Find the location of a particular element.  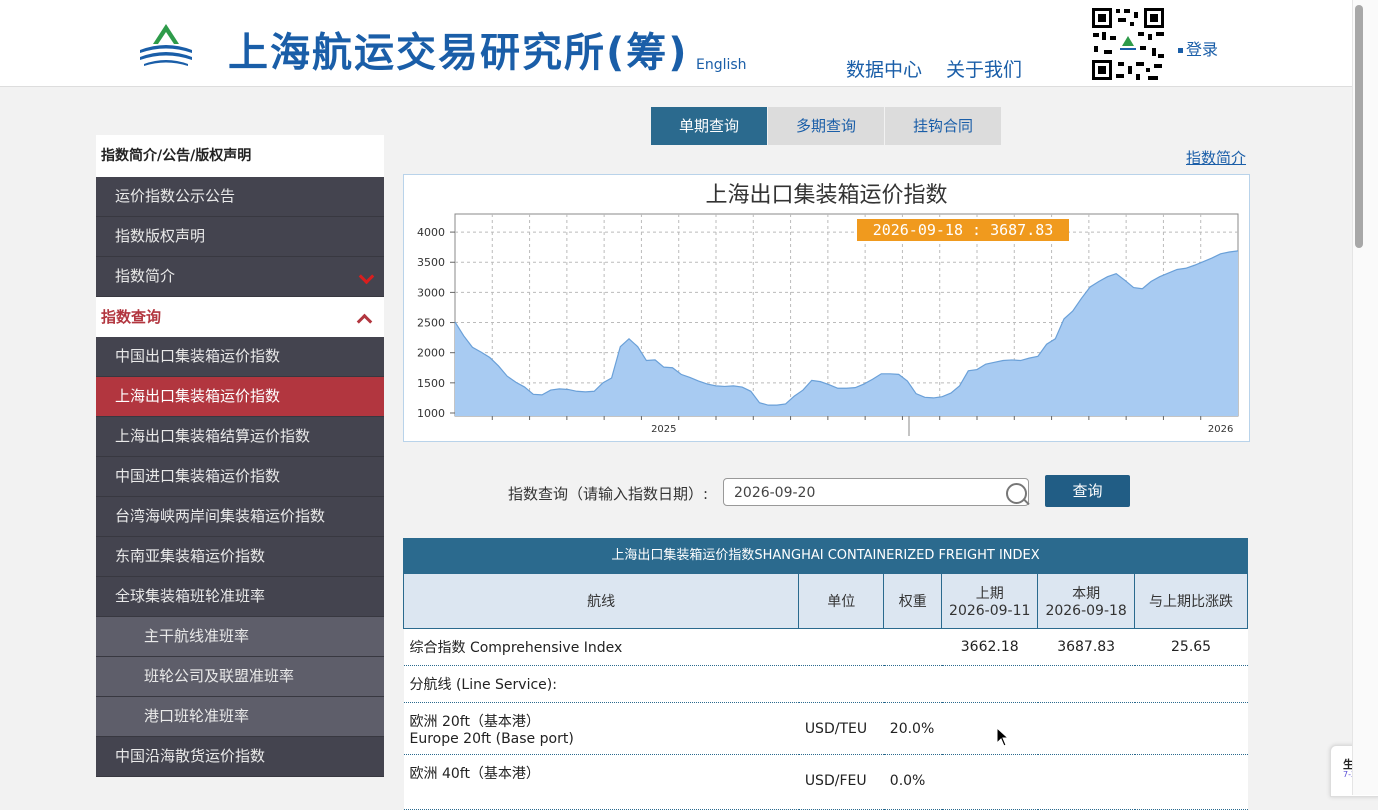

sidebar-item-label: 上海出口集装箱结算运价指数 is located at coordinates (213, 436).